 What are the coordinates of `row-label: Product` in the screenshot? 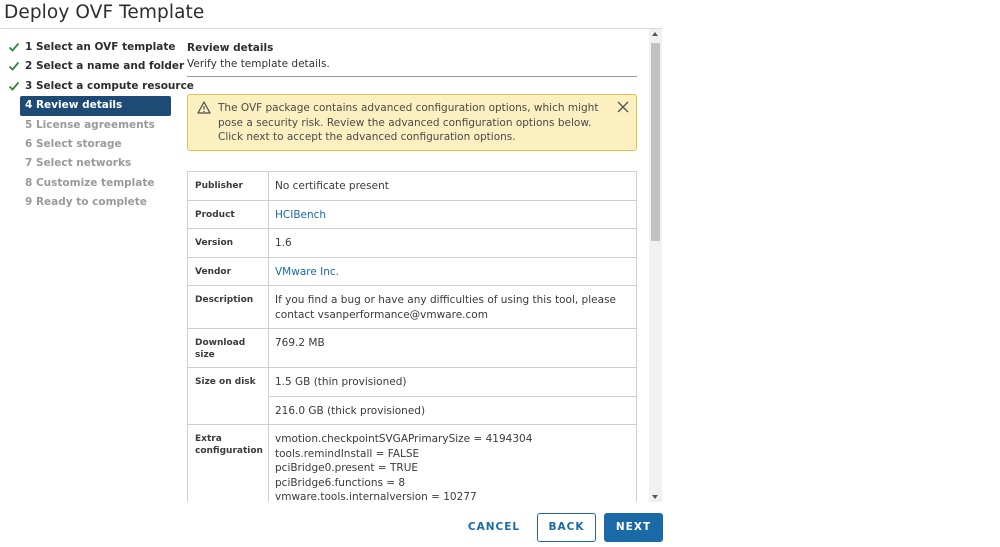 It's located at (228, 214).